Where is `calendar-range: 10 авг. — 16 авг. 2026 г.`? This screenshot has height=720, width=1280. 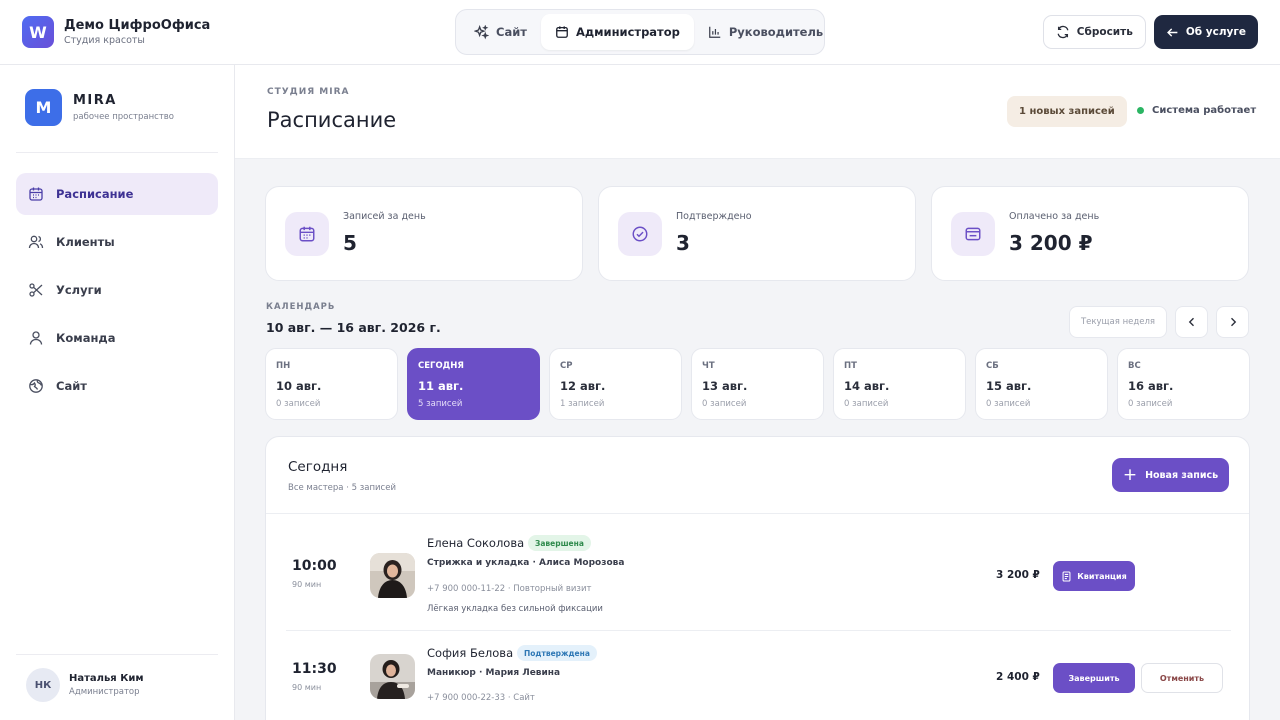 calendar-range: 10 авг. — 16 авг. 2026 г. is located at coordinates (353, 327).